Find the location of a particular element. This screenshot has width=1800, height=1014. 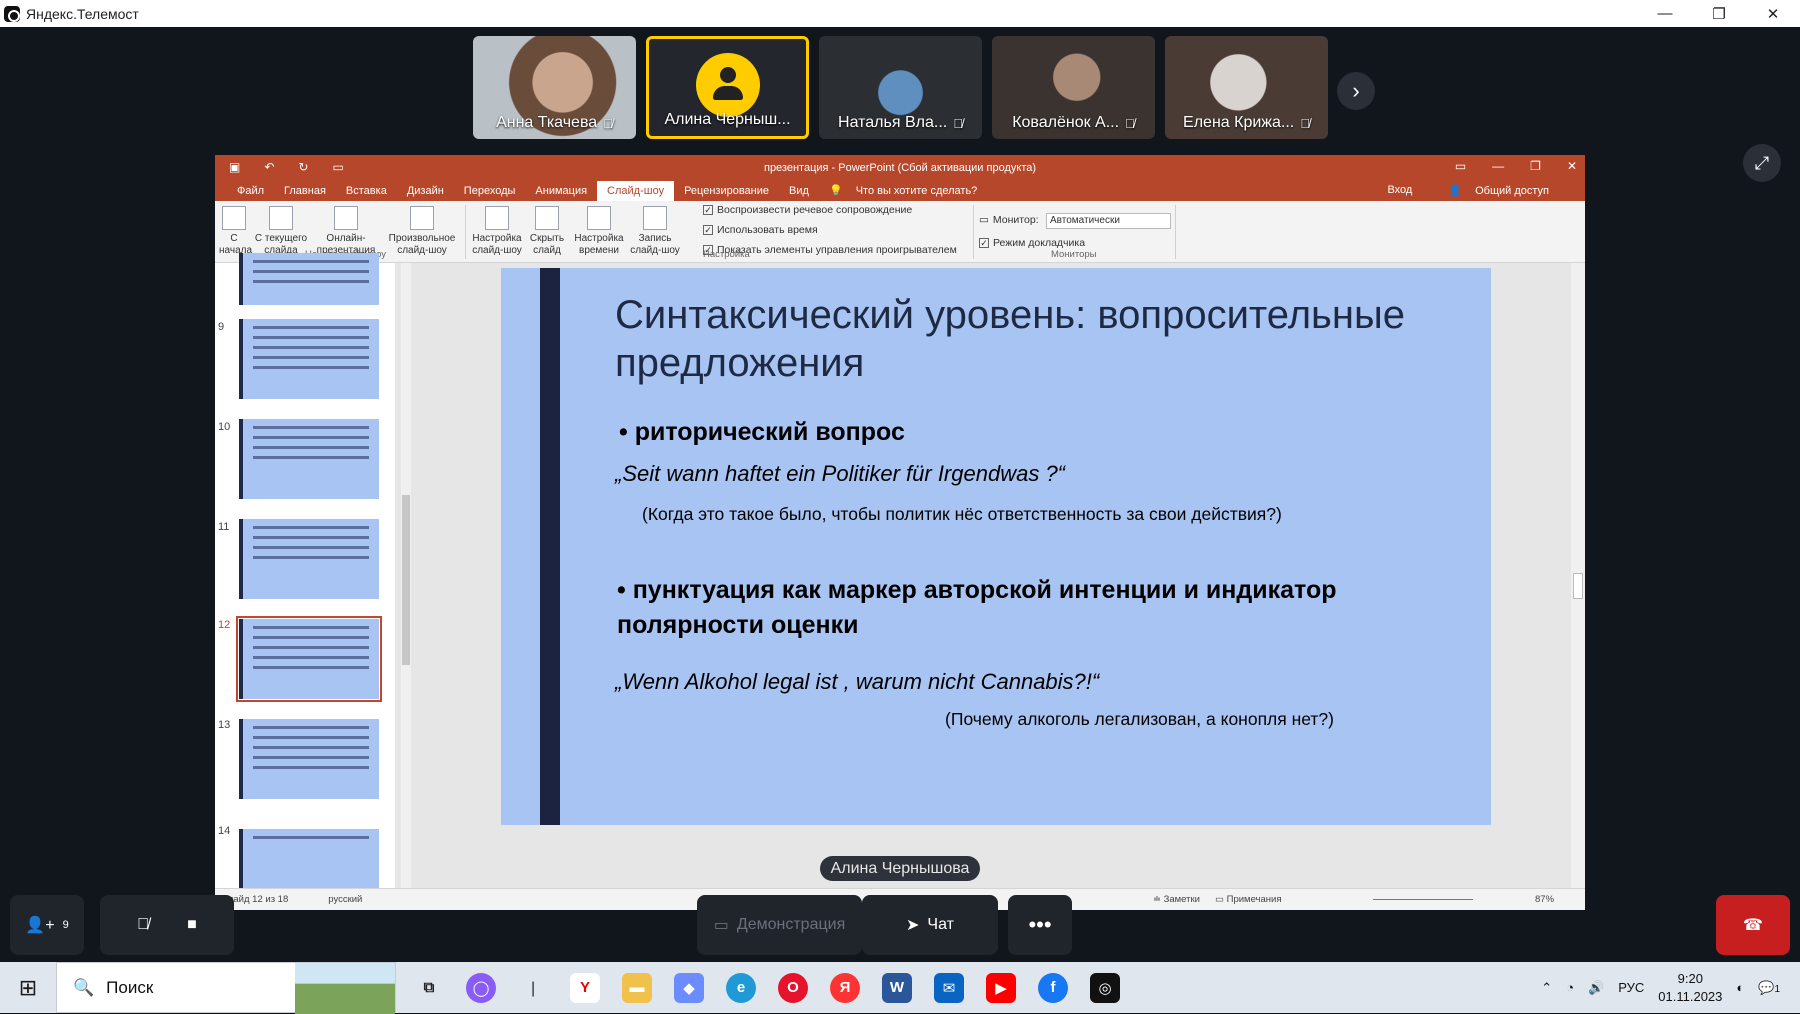

participant-tile: Наталья Вла... 🎙̸ is located at coordinates (900, 87).